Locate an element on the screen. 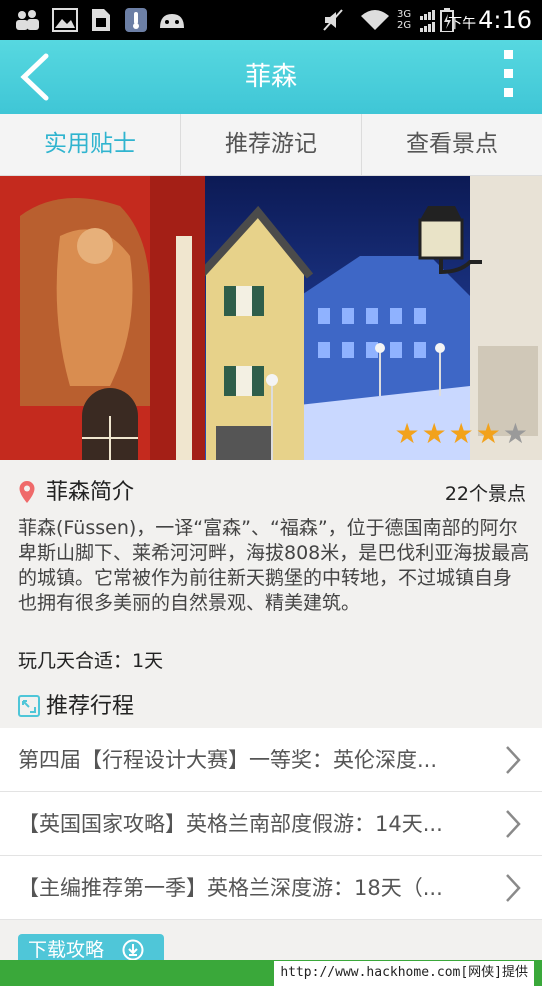 This screenshot has height=986, width=542. tab-attractions: 查看景点 is located at coordinates (452, 144).